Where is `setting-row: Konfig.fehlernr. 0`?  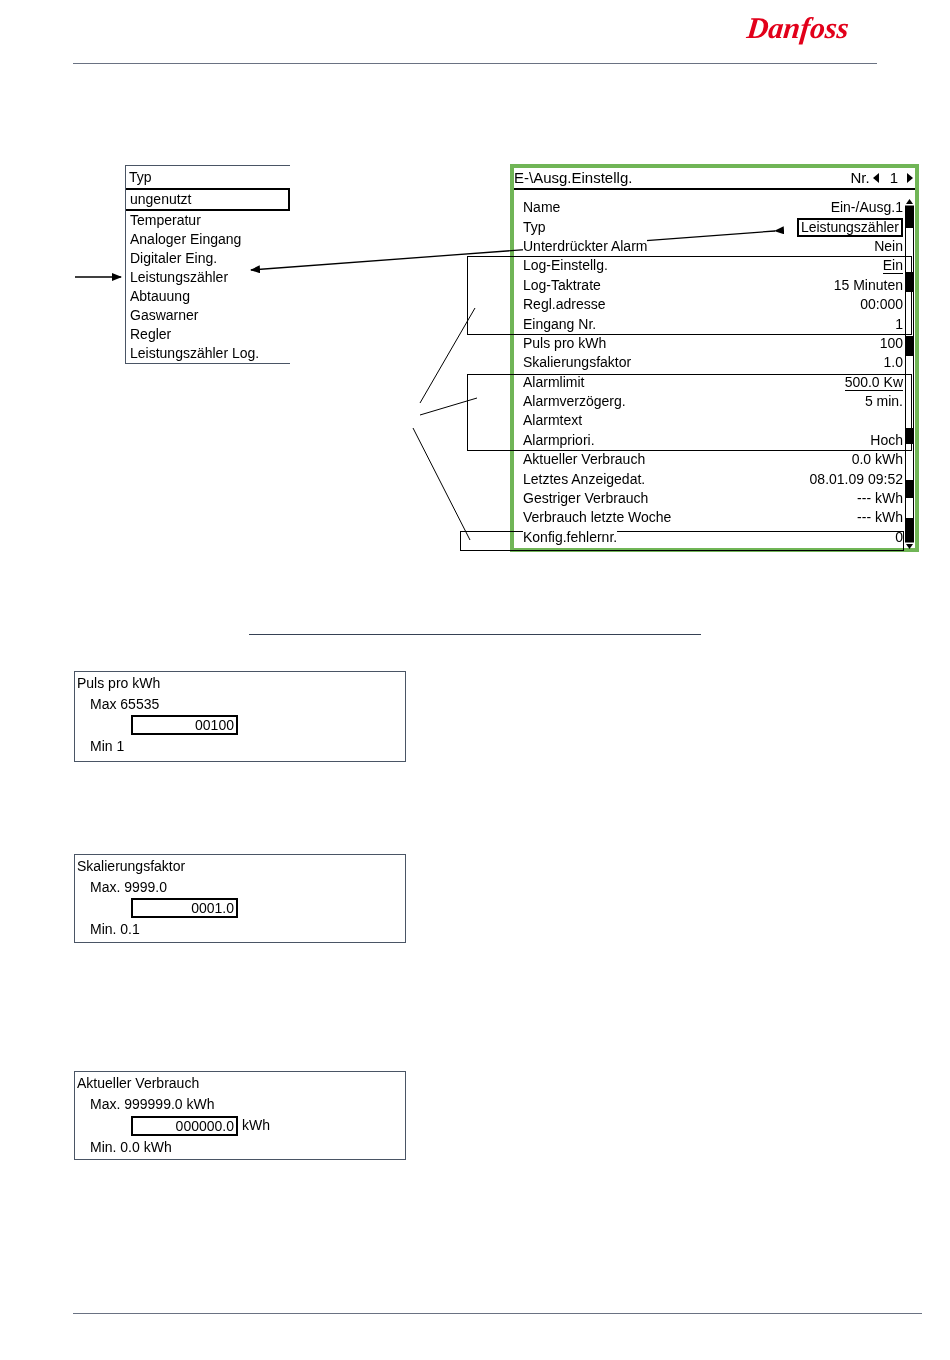
setting-row: Konfig.fehlernr. 0 is located at coordinates (713, 537).